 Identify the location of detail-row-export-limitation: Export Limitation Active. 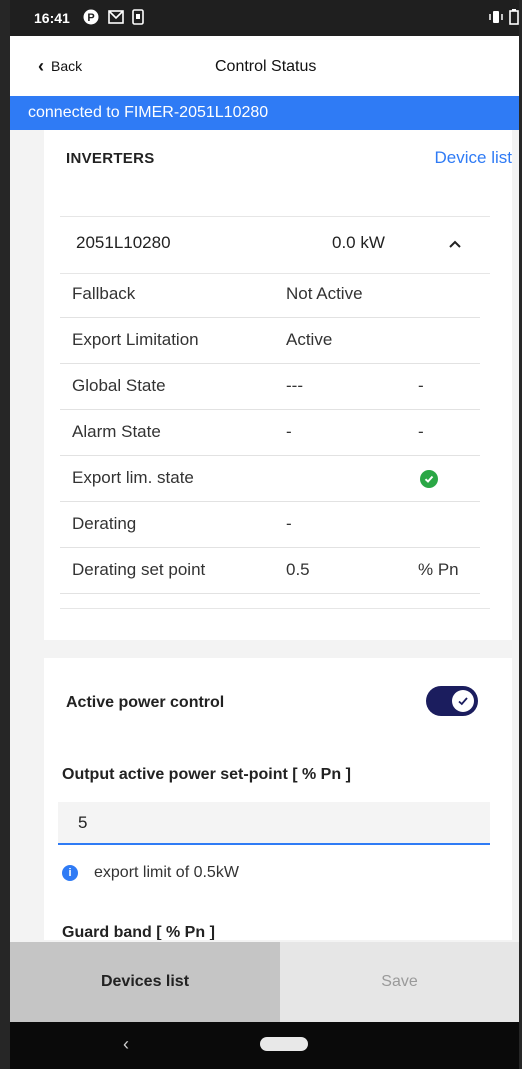
(270, 341).